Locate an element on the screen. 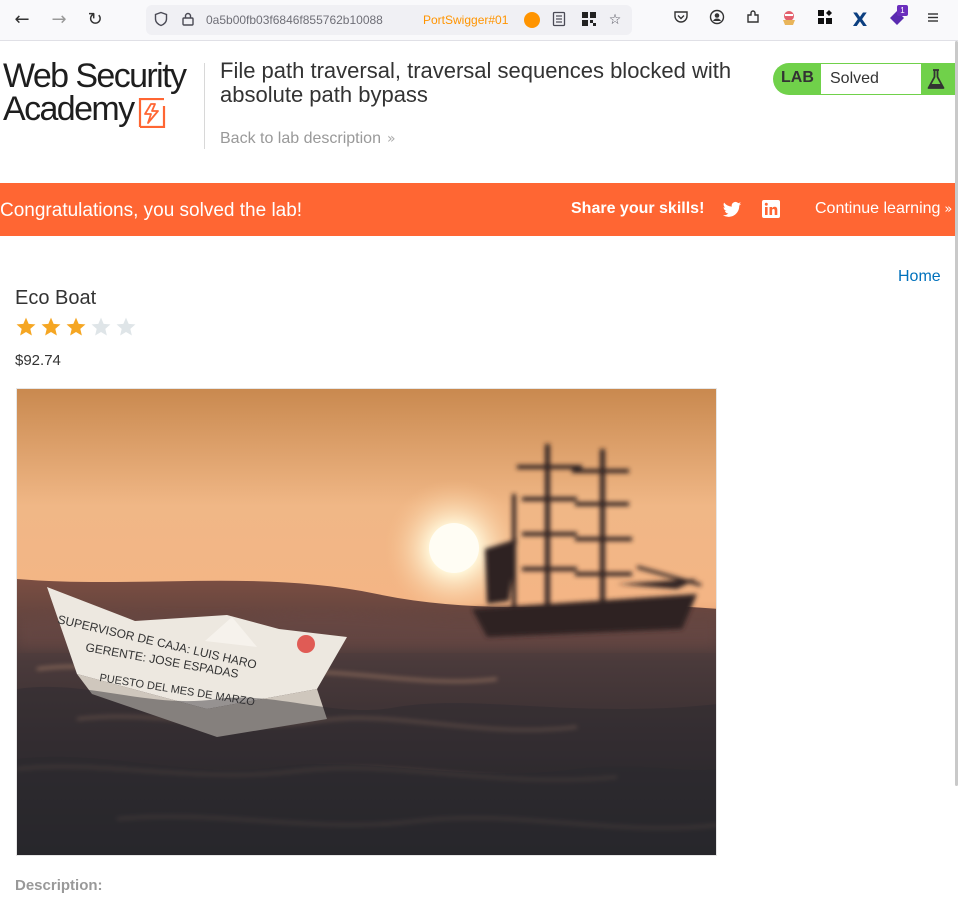 The height and width of the screenshot is (899, 958). web-security-academy-logo: Web Security Academy is located at coordinates (103, 93).